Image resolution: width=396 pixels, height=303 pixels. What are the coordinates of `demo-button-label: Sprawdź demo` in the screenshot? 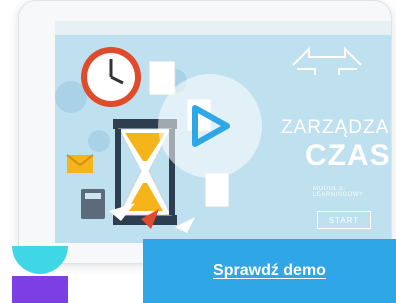 It's located at (269, 270).